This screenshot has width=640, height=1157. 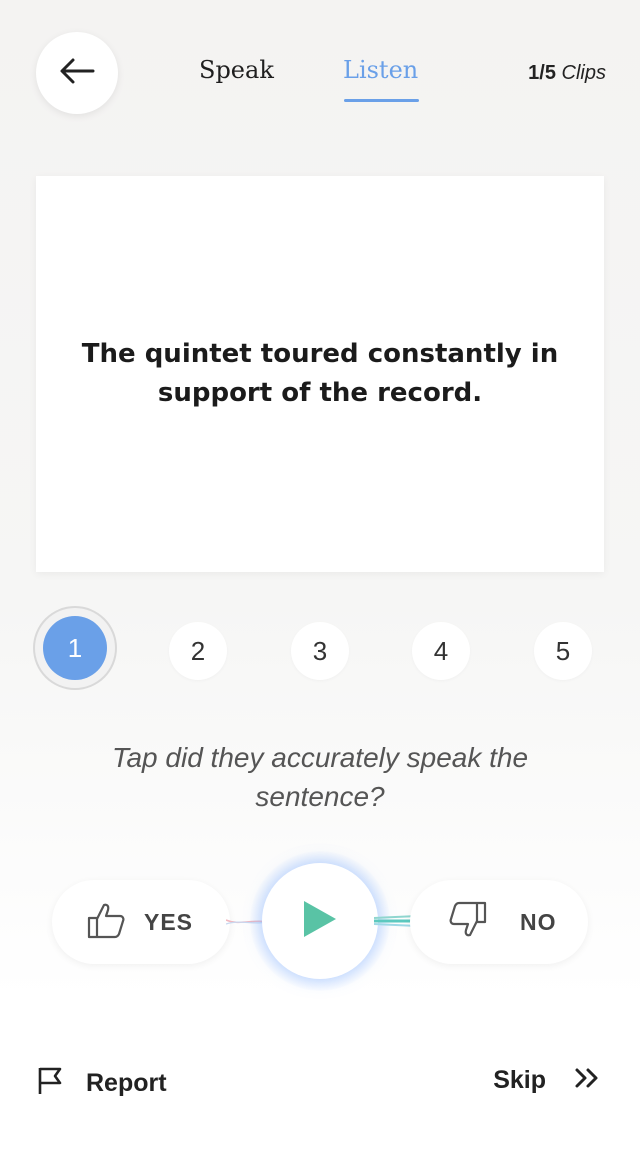 I want to click on clip-5-button: 5, so click(x=563, y=651).